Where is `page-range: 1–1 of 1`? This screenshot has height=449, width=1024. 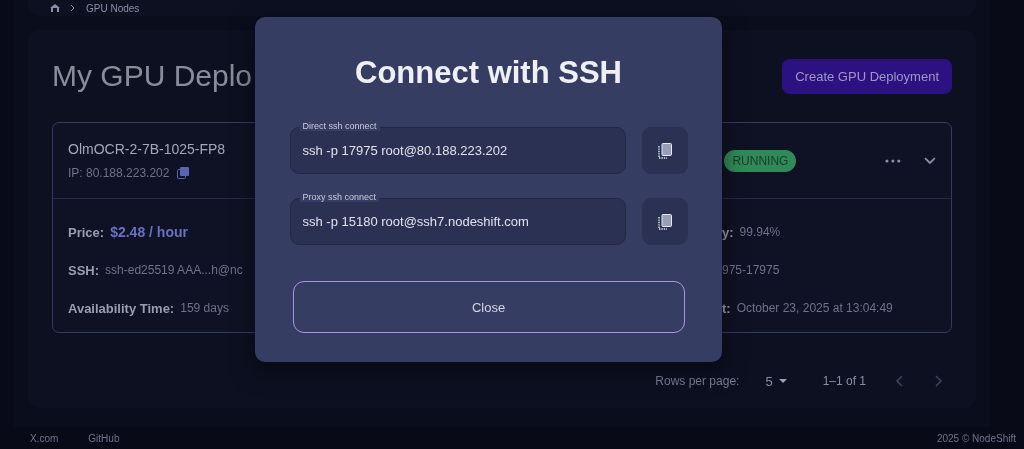 page-range: 1–1 of 1 is located at coordinates (844, 381).